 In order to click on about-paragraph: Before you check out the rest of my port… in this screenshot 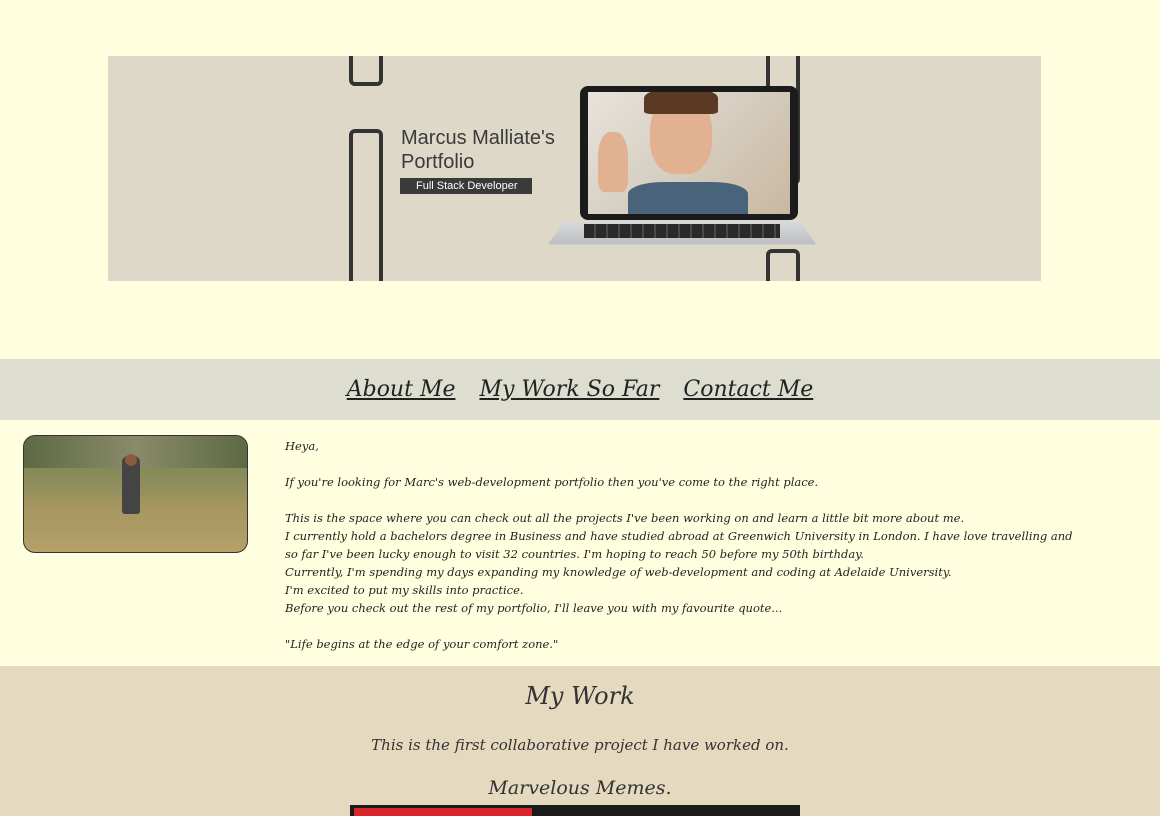, I will do `click(534, 608)`.